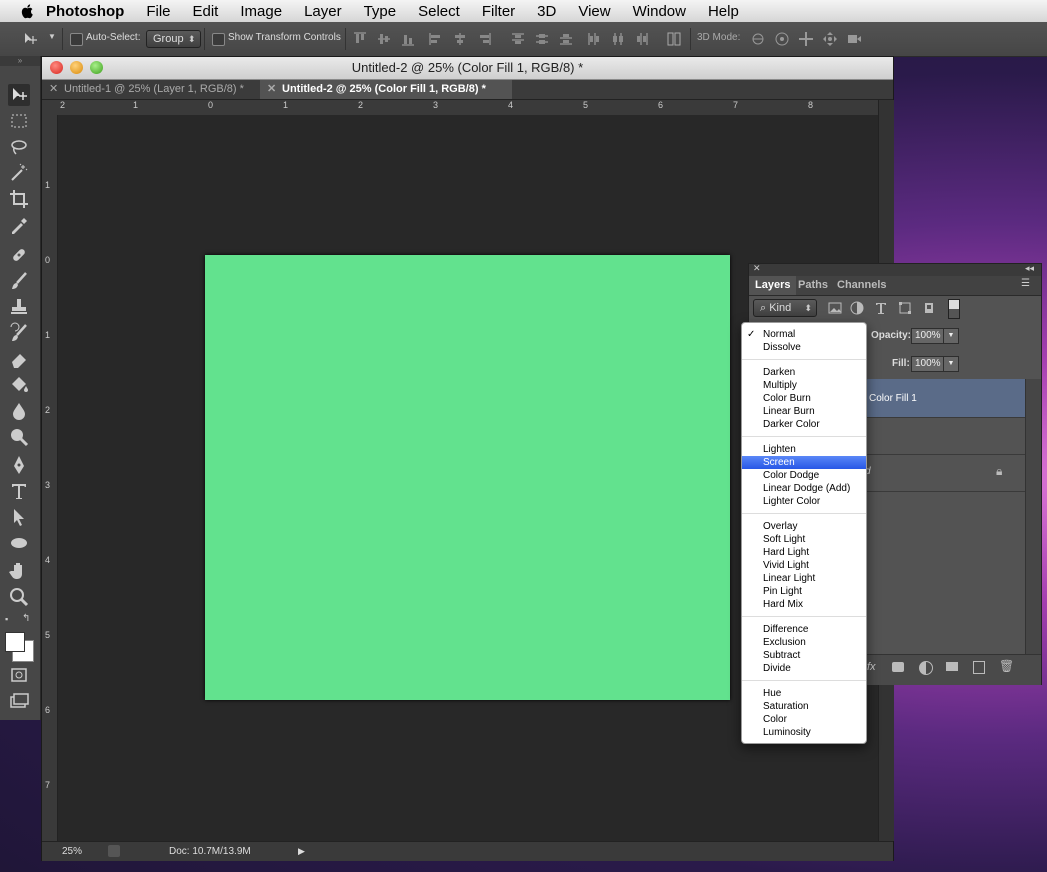 This screenshot has width=1047, height=872. What do you see at coordinates (206, 11) in the screenshot?
I see `menu-edit: Edit` at bounding box center [206, 11].